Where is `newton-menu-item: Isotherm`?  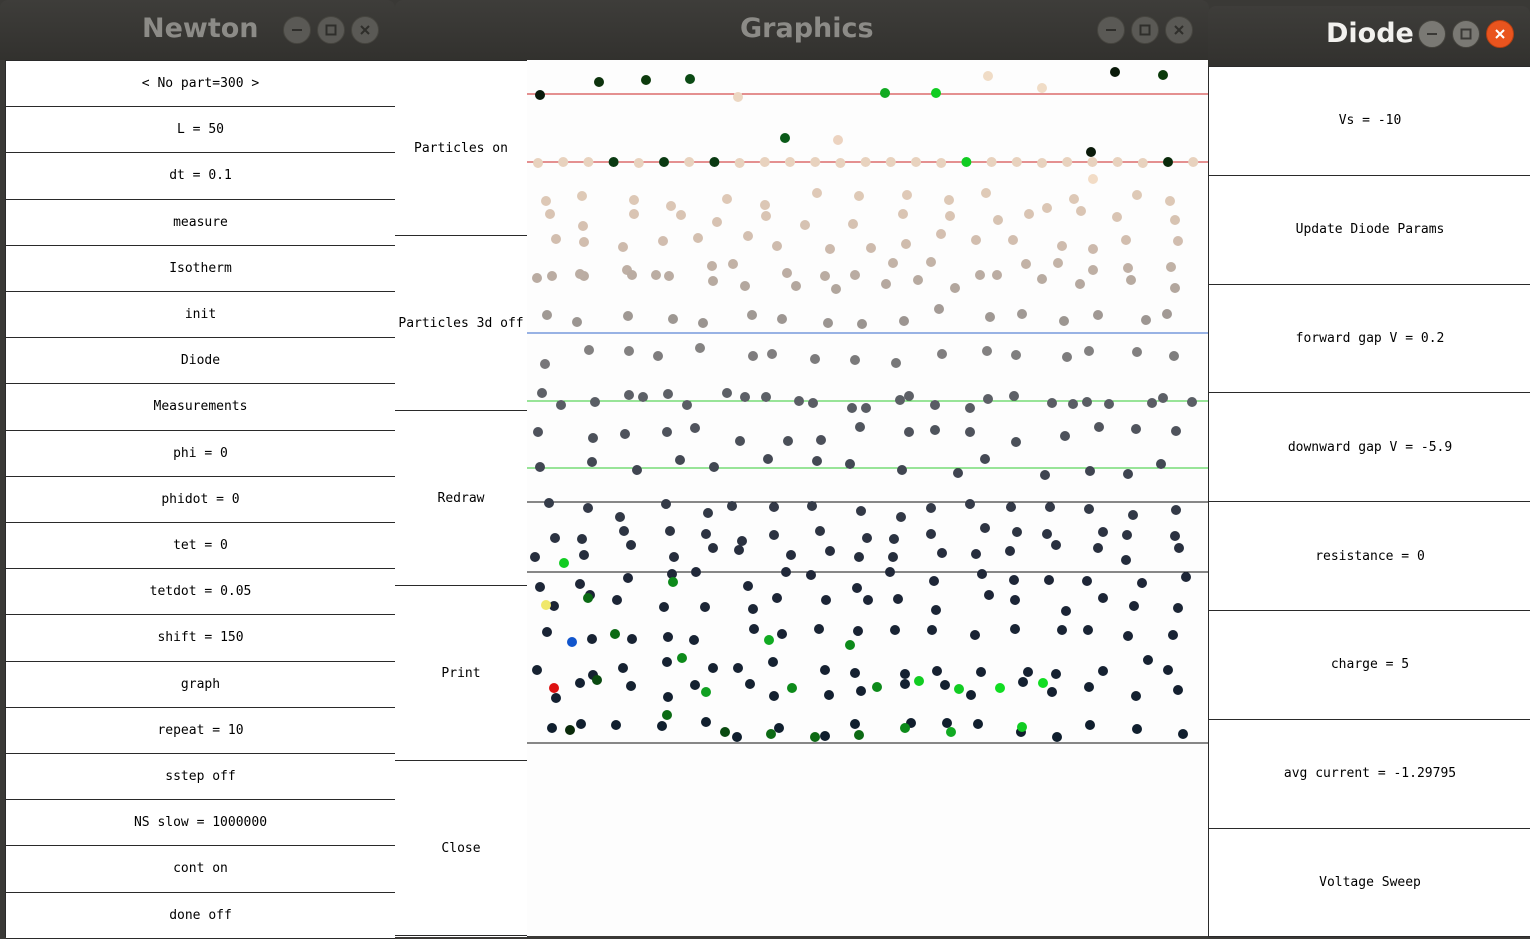
newton-menu-item: Isotherm is located at coordinates (200, 268).